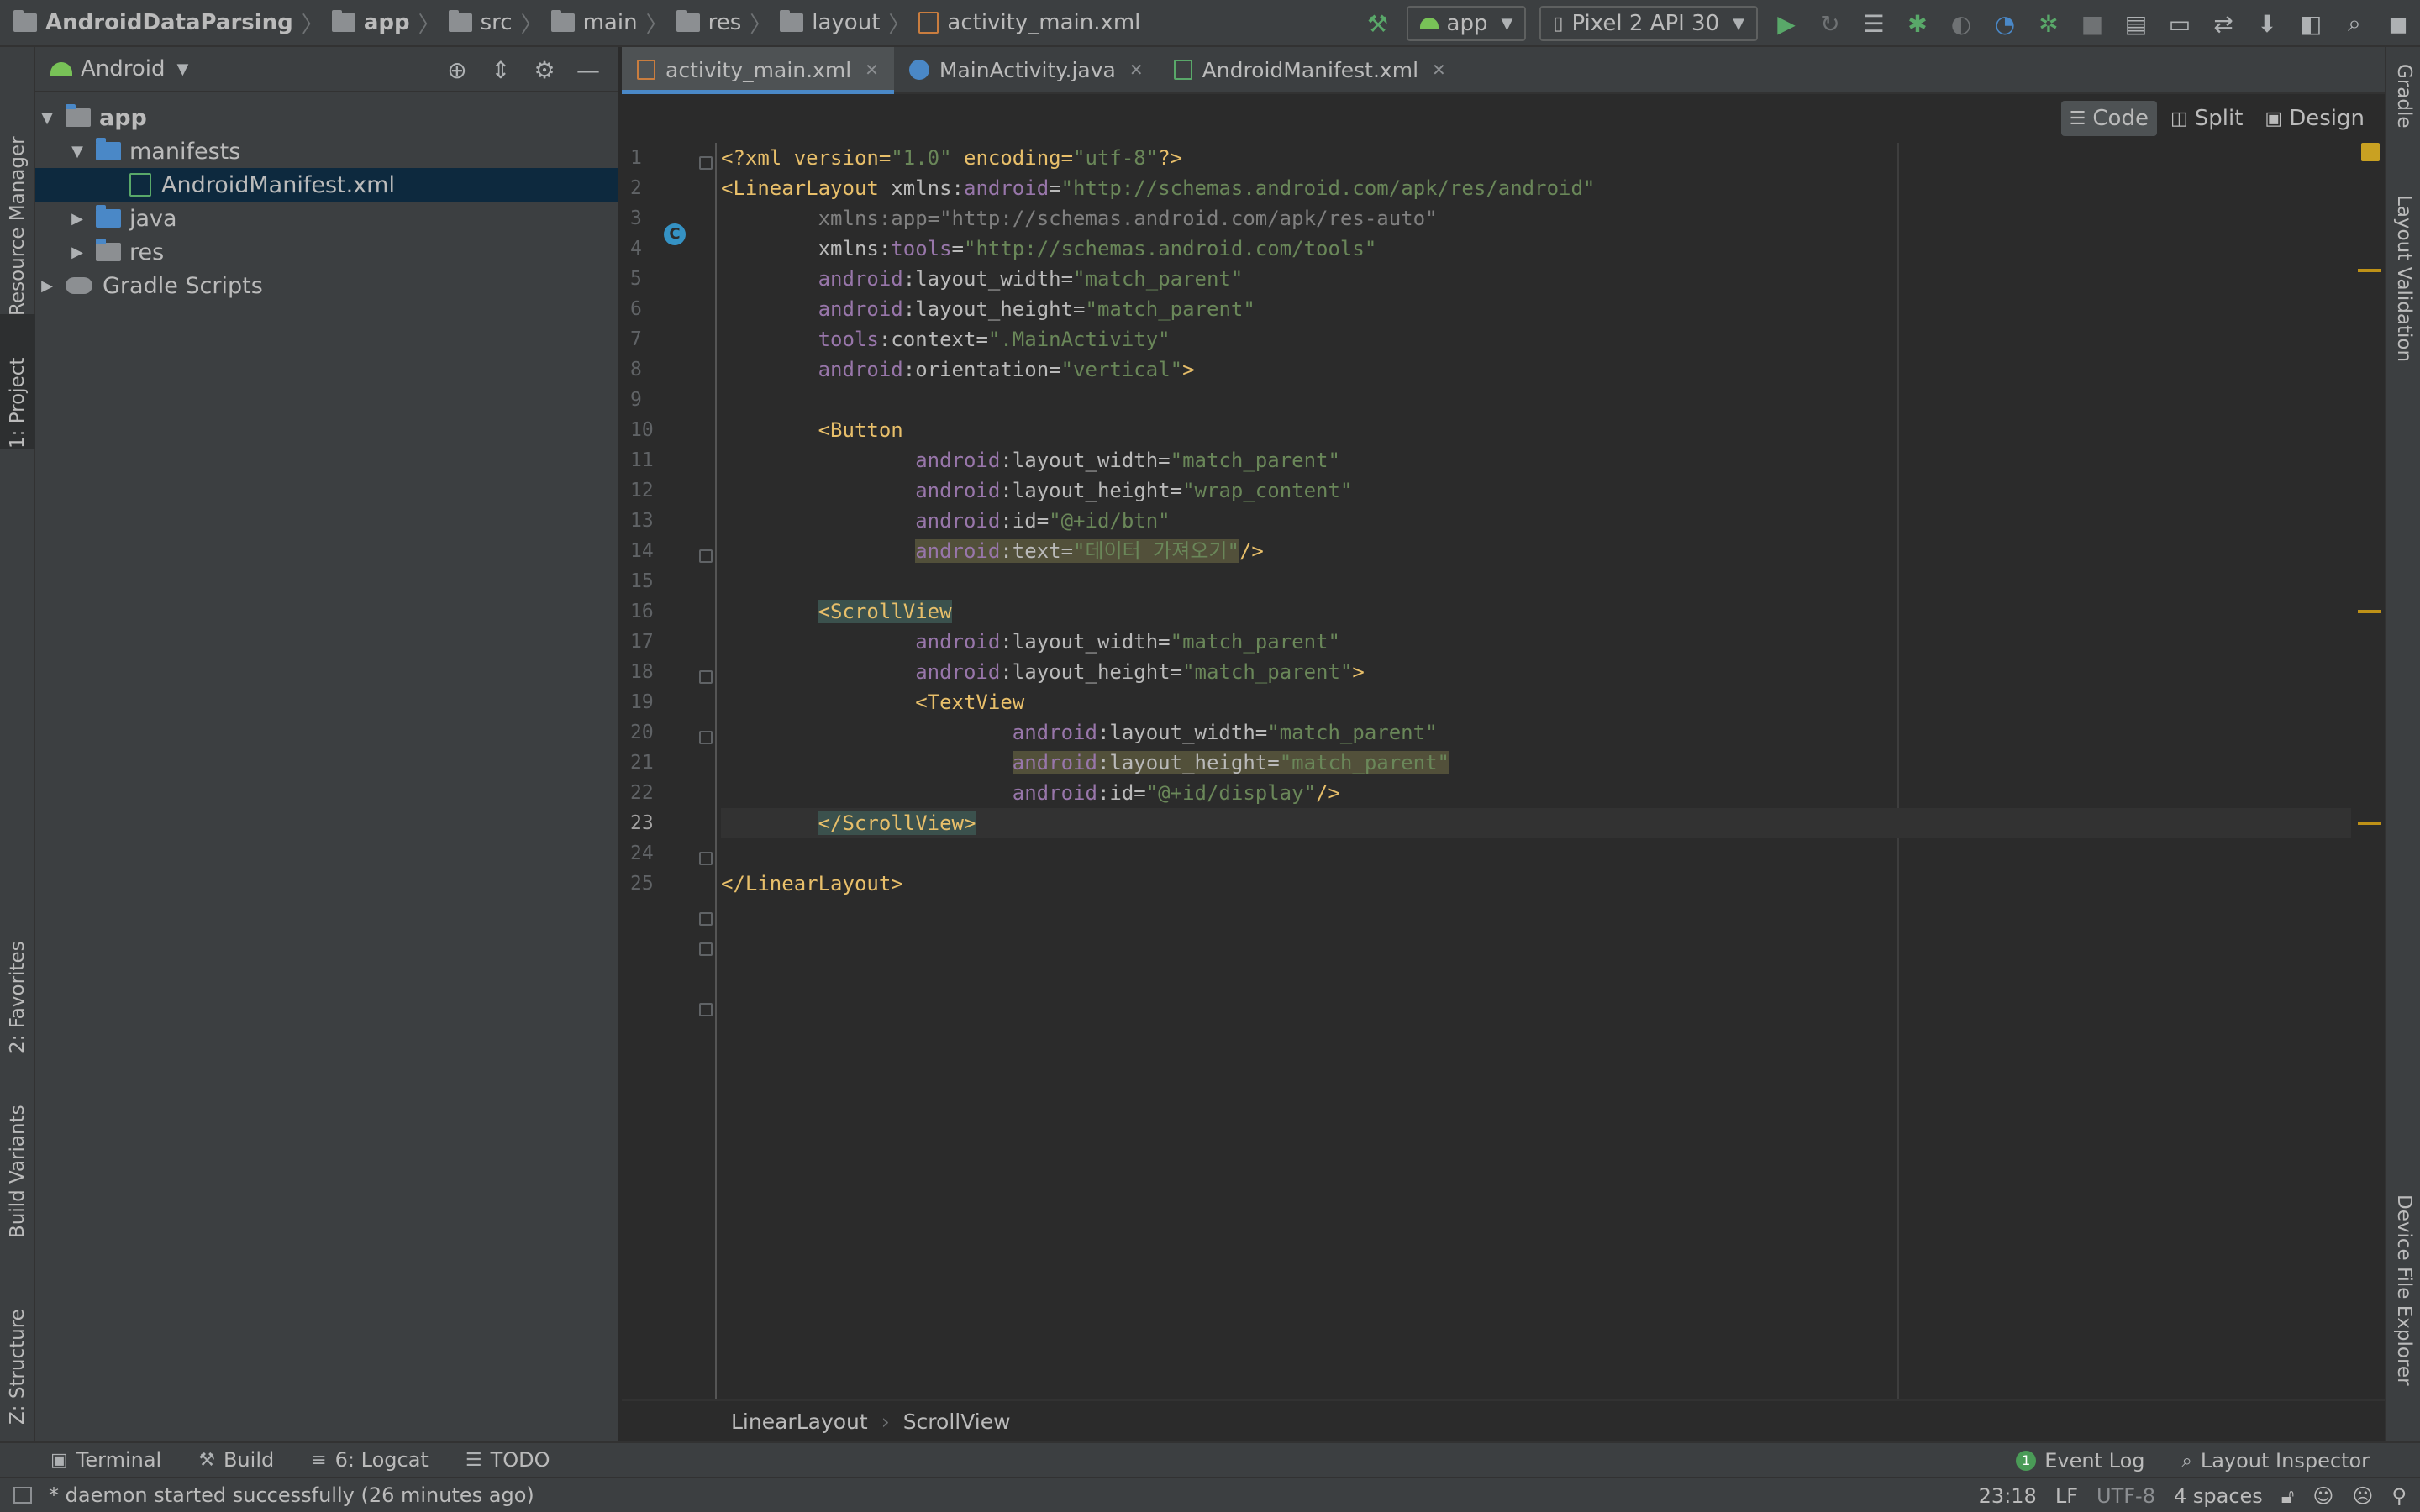  I want to click on indent-setting: 4 spaces, so click(2218, 1496).